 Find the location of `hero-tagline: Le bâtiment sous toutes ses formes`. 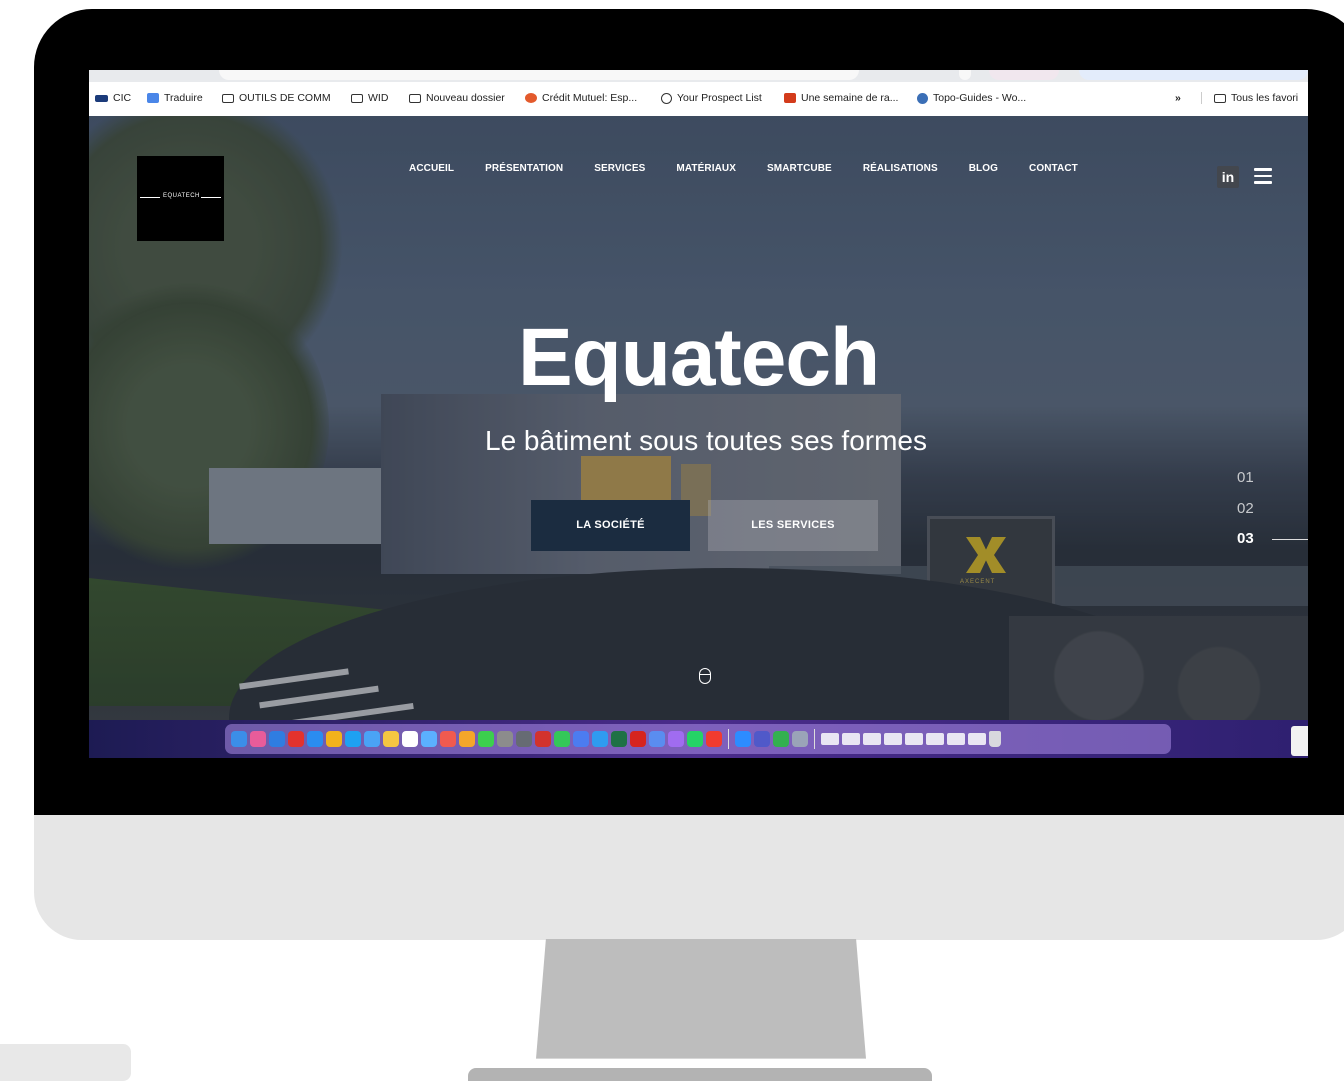

hero-tagline: Le bâtiment sous toutes ses formes is located at coordinates (706, 440).